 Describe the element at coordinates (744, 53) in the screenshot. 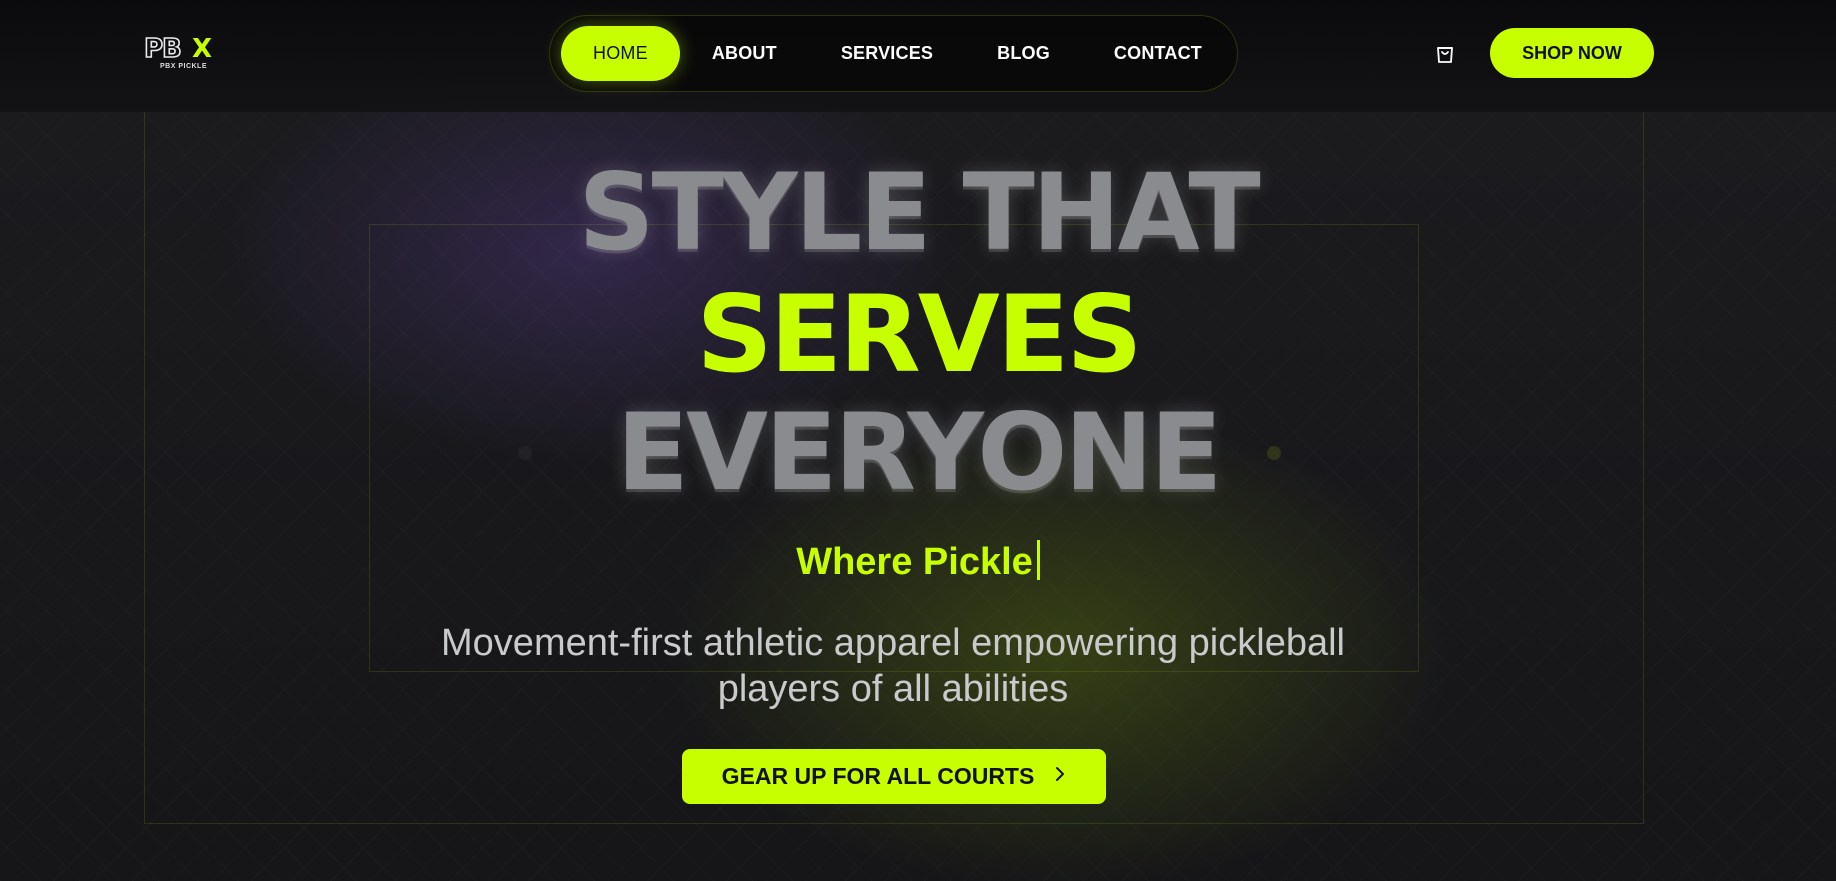

I see `nav-item-about: ABOUT` at that location.